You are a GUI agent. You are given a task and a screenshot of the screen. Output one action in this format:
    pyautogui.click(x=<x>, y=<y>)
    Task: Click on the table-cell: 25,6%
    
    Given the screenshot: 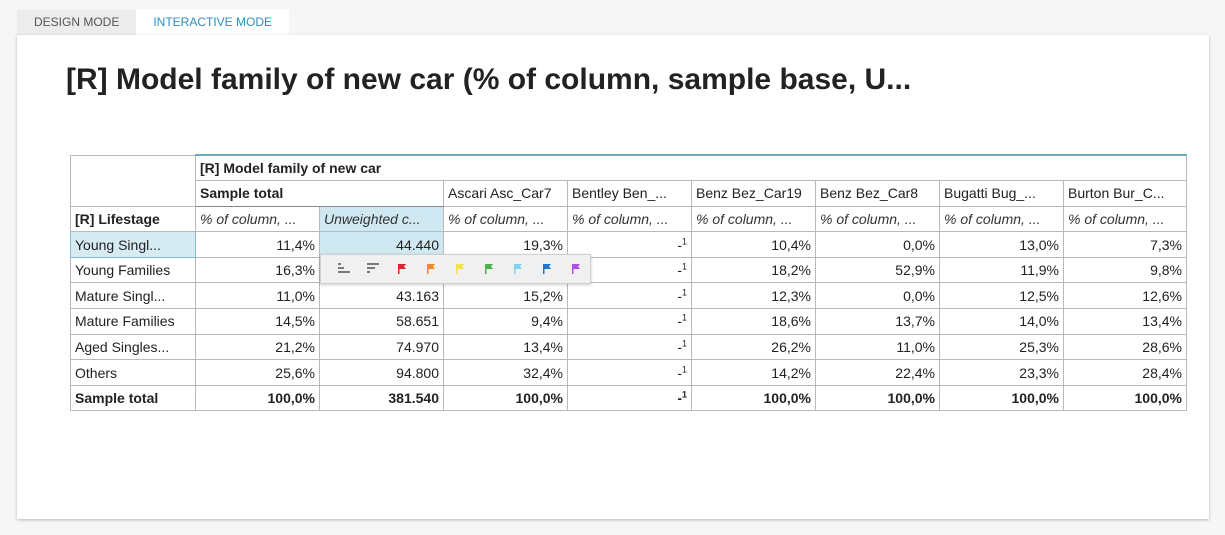 What is the action you would take?
    pyautogui.click(x=257, y=372)
    